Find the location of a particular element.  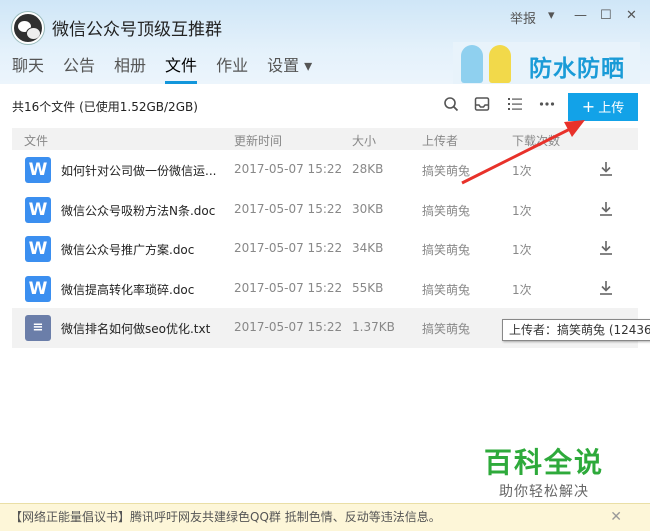

dropdown-icon: ▾ is located at coordinates (551, 15).